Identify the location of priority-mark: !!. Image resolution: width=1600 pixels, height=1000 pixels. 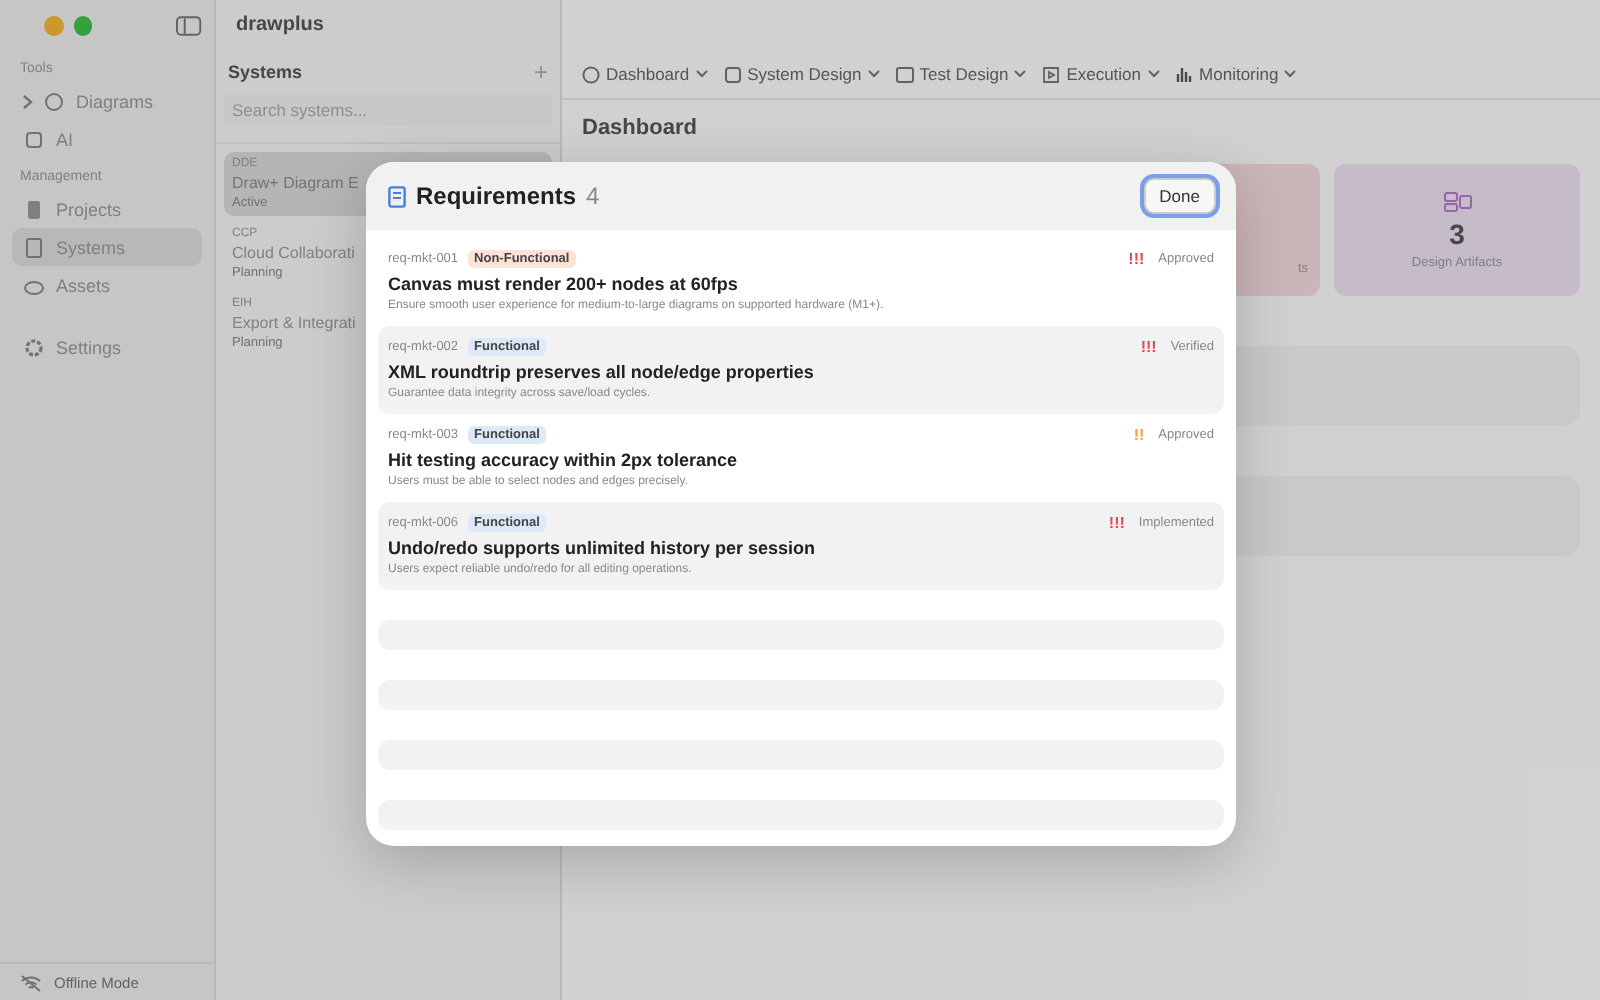
(1139, 434).